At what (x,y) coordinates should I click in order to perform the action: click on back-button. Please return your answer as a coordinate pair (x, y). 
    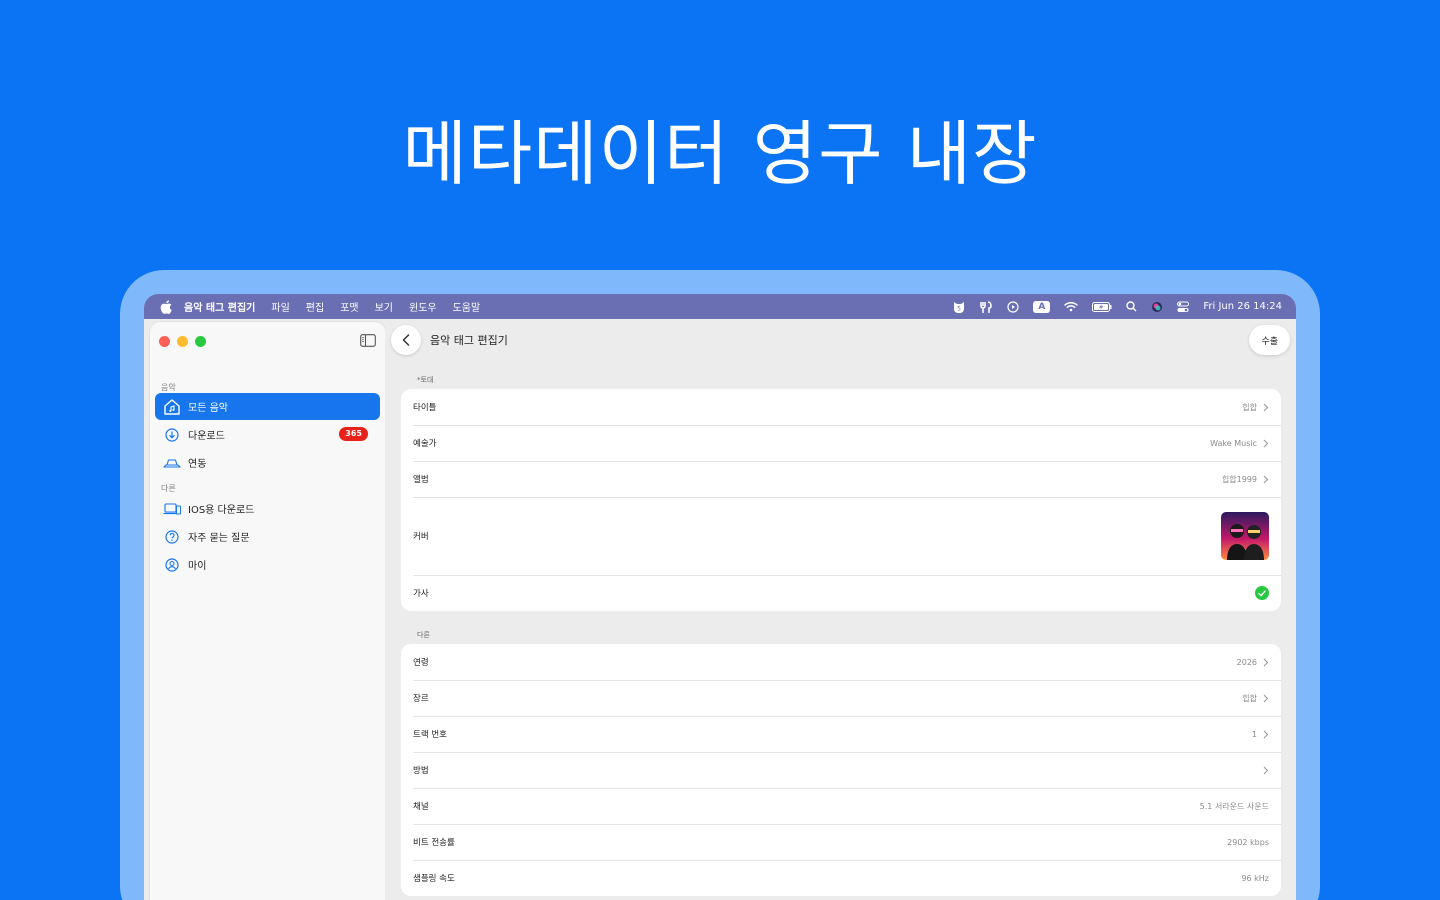
    Looking at the image, I should click on (406, 340).